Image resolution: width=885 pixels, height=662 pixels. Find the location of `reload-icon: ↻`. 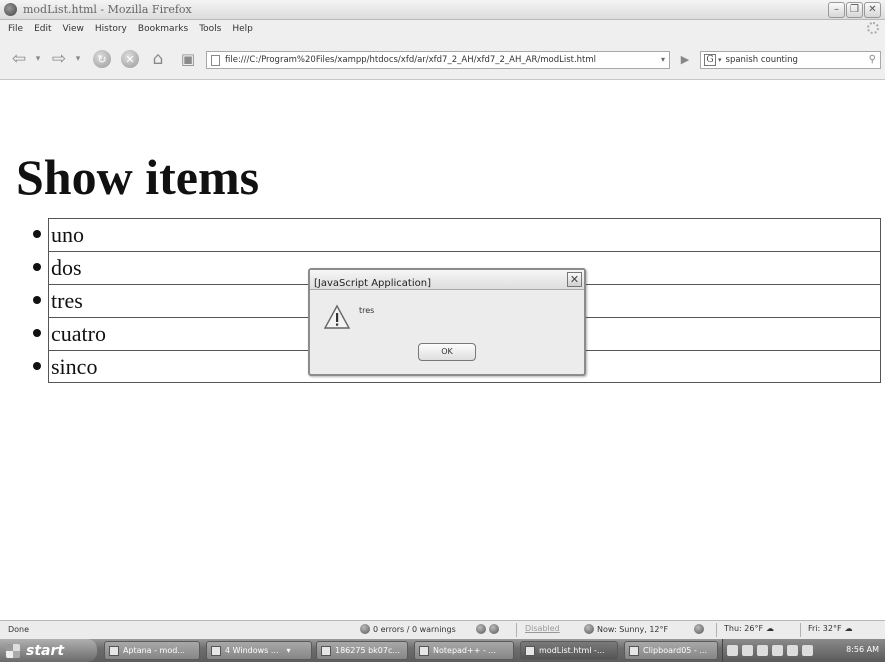

reload-icon: ↻ is located at coordinates (102, 59).